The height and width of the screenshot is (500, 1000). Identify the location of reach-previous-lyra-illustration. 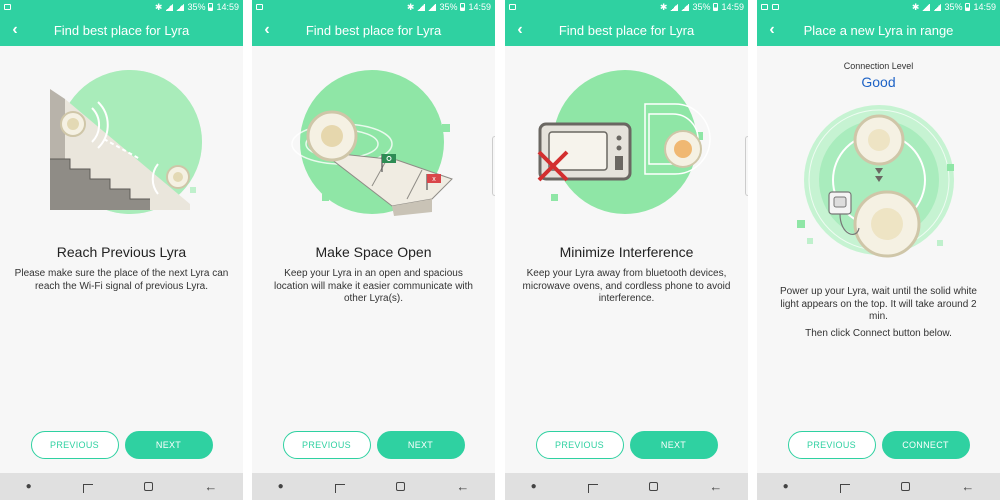
(126, 142).